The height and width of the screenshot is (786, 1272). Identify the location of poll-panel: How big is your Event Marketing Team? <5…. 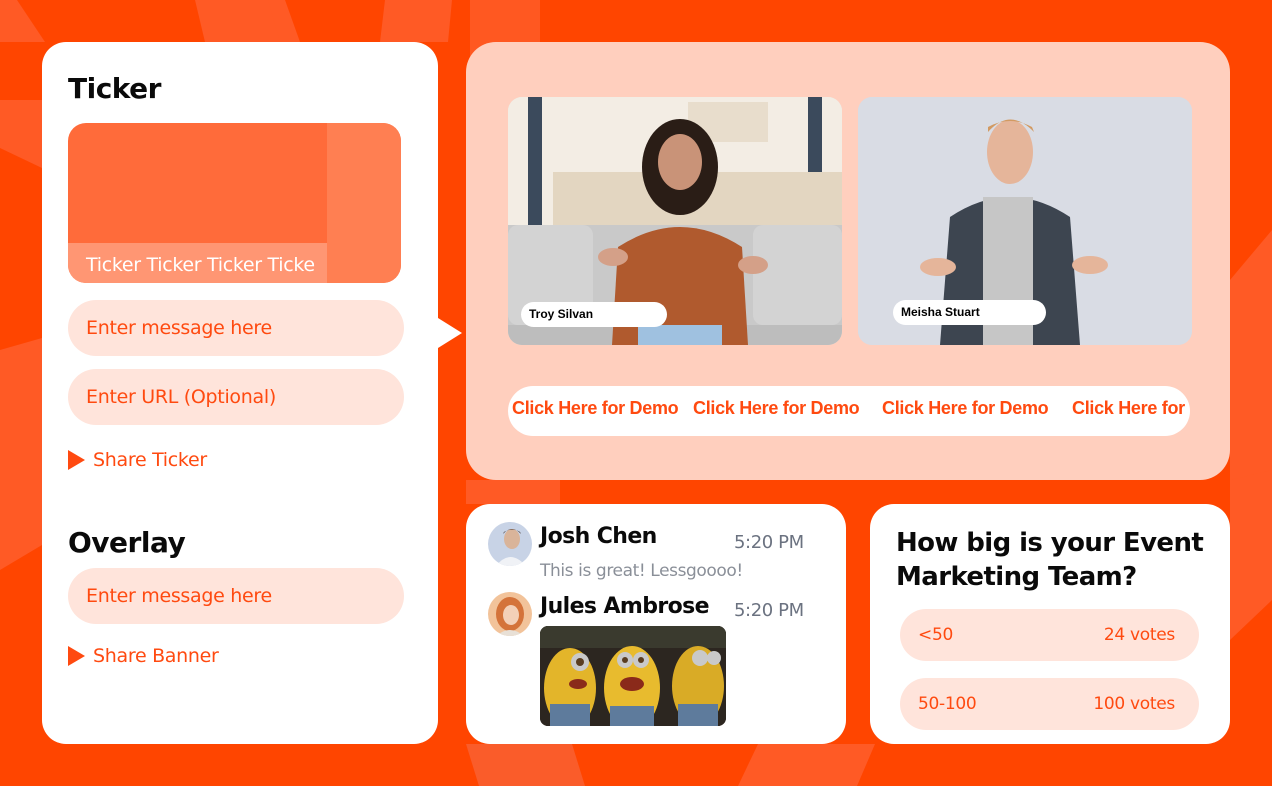
(1050, 624).